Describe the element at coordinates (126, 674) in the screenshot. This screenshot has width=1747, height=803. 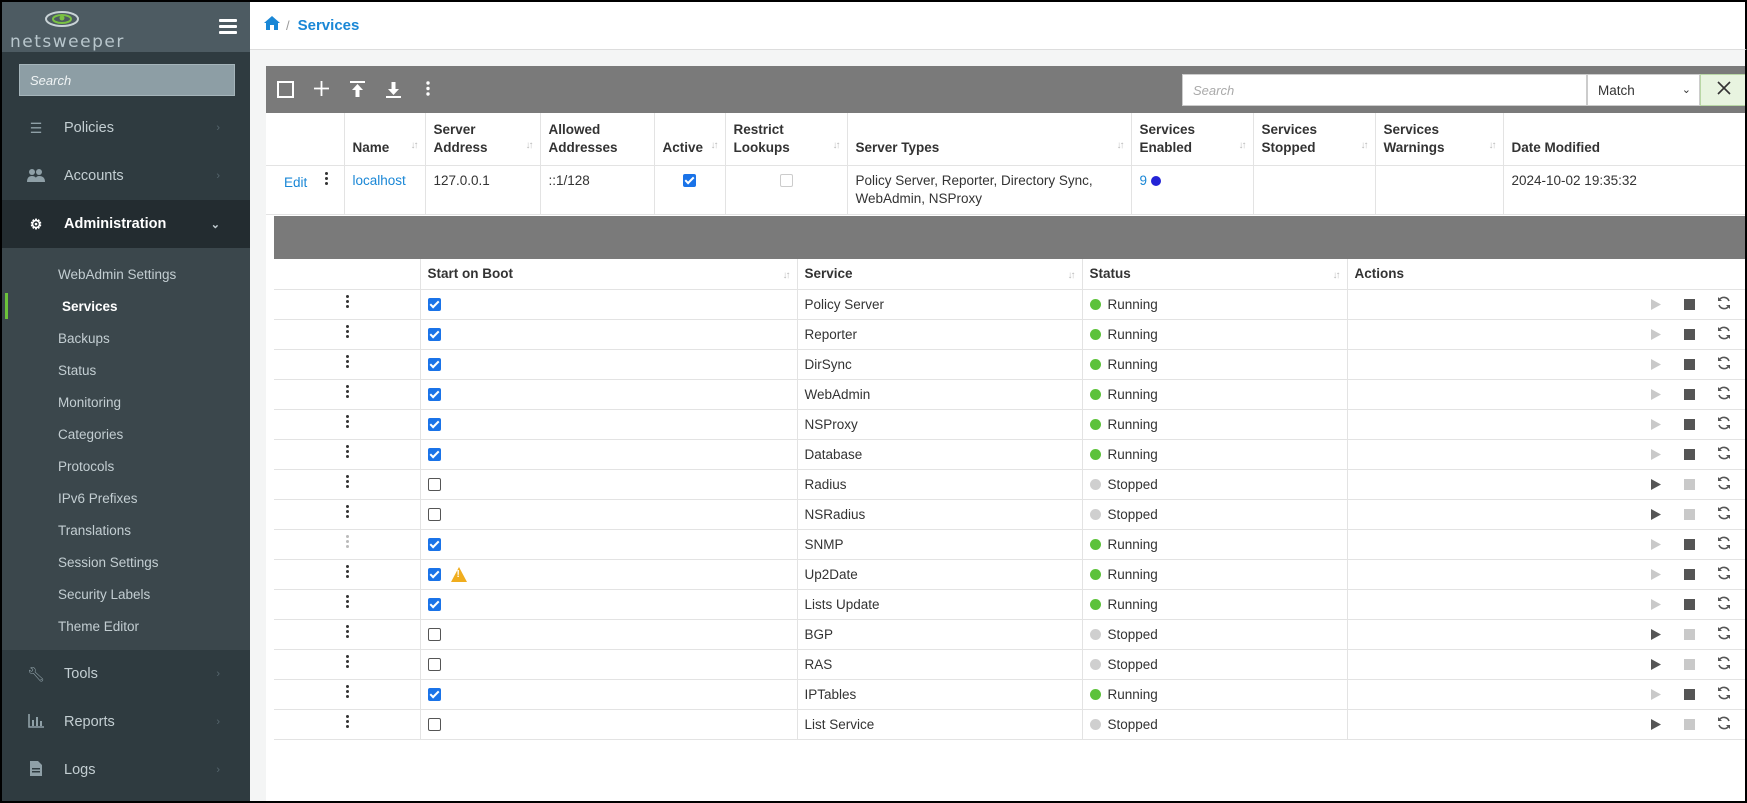
I see `nav-item-tools: 🔧︎ Tools ›` at that location.